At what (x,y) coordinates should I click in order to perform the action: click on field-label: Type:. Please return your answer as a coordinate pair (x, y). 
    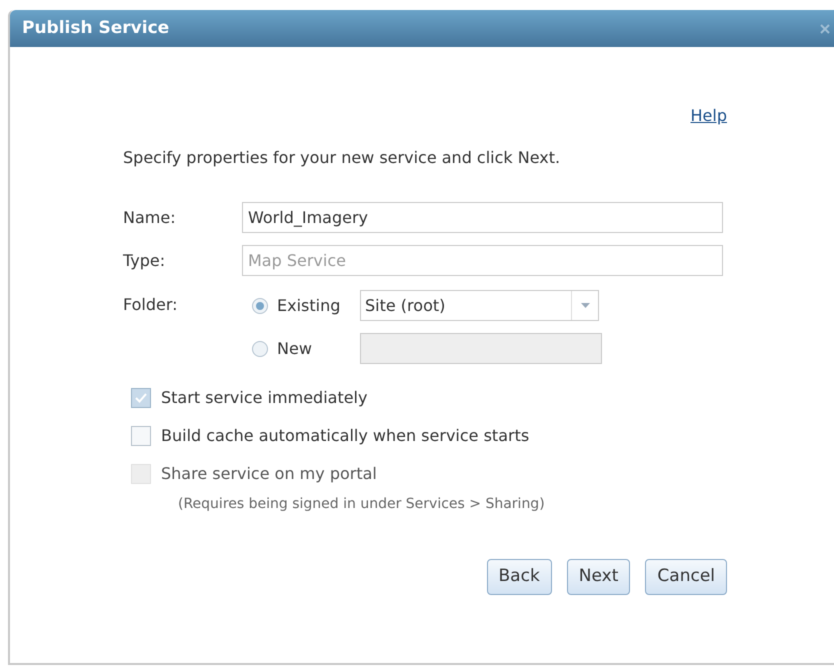
    Looking at the image, I should click on (144, 261).